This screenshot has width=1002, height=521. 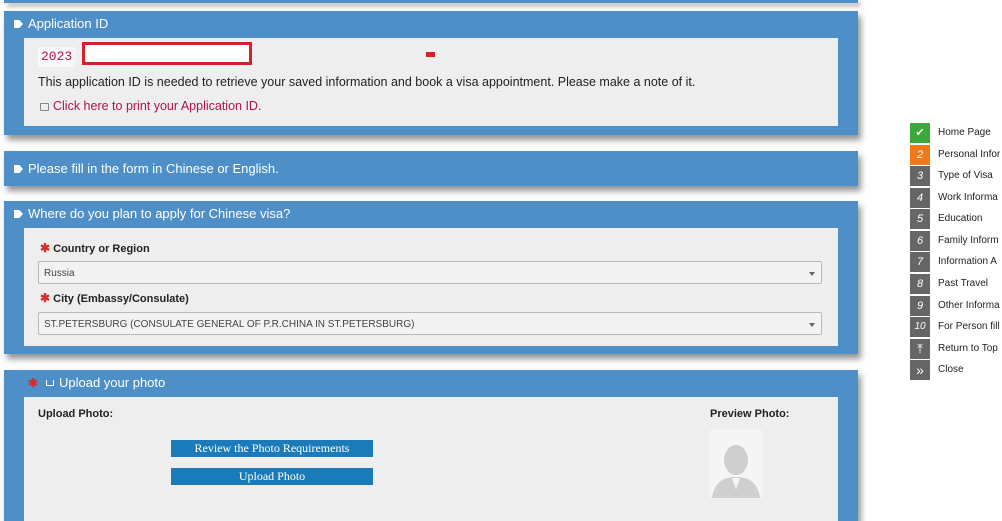 I want to click on sidebar-item-label: Education, so click(x=960, y=218).